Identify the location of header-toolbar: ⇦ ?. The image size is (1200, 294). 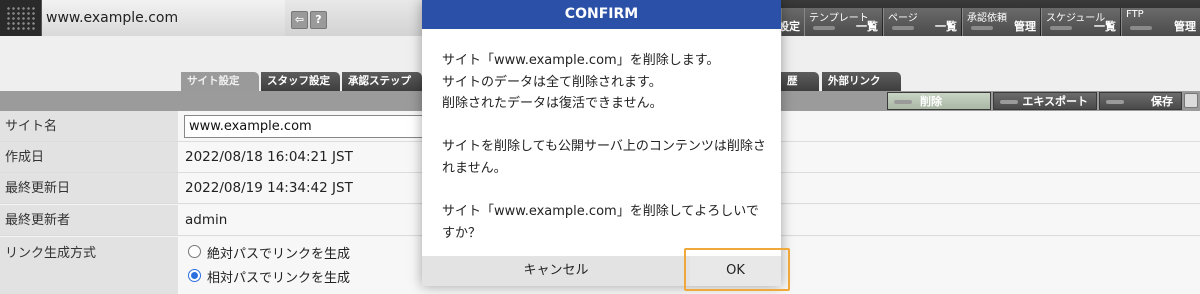
(353, 18).